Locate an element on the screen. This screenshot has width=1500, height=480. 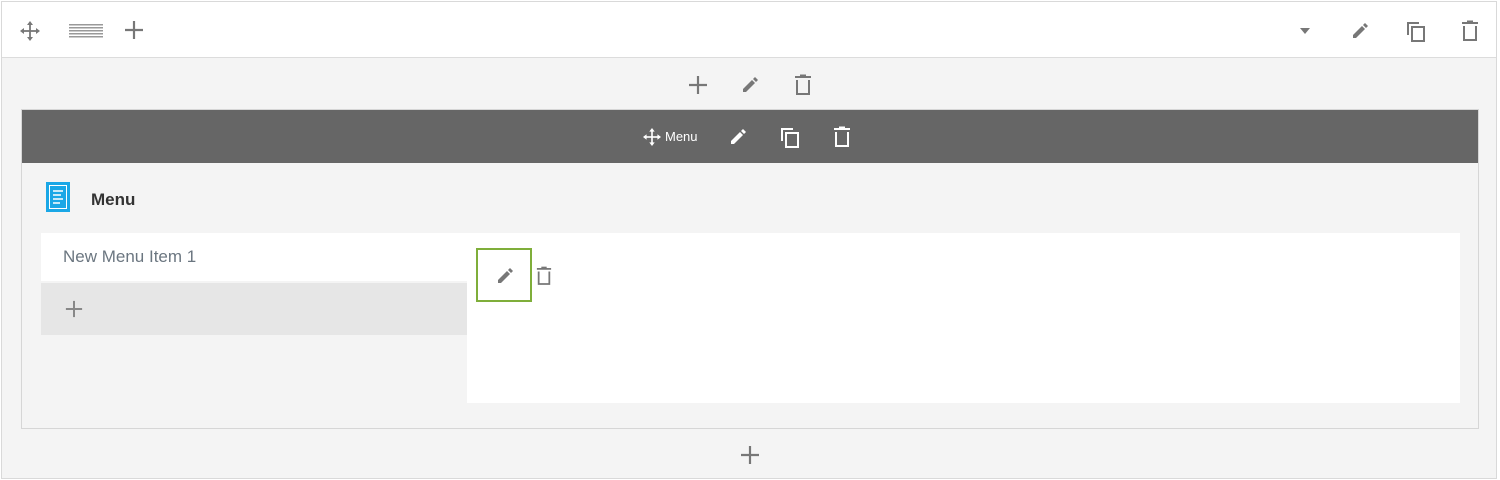
menu-item-1: New Menu Item 1 is located at coordinates (254, 257).